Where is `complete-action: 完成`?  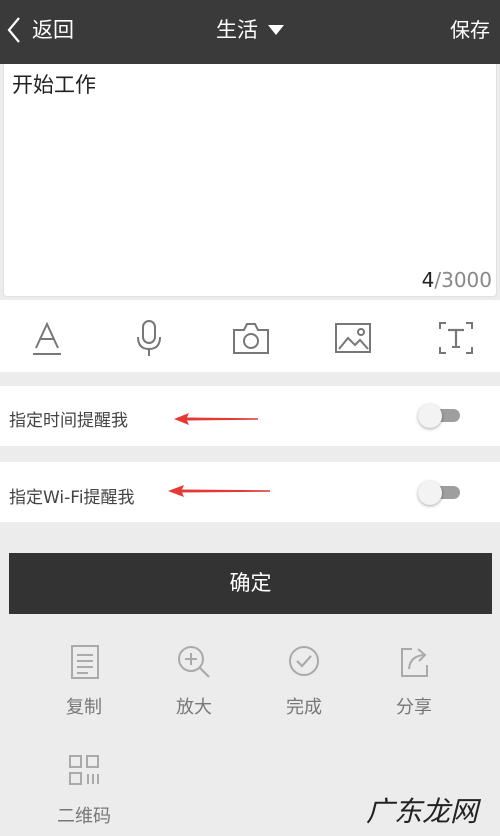 complete-action: 完成 is located at coordinates (304, 681).